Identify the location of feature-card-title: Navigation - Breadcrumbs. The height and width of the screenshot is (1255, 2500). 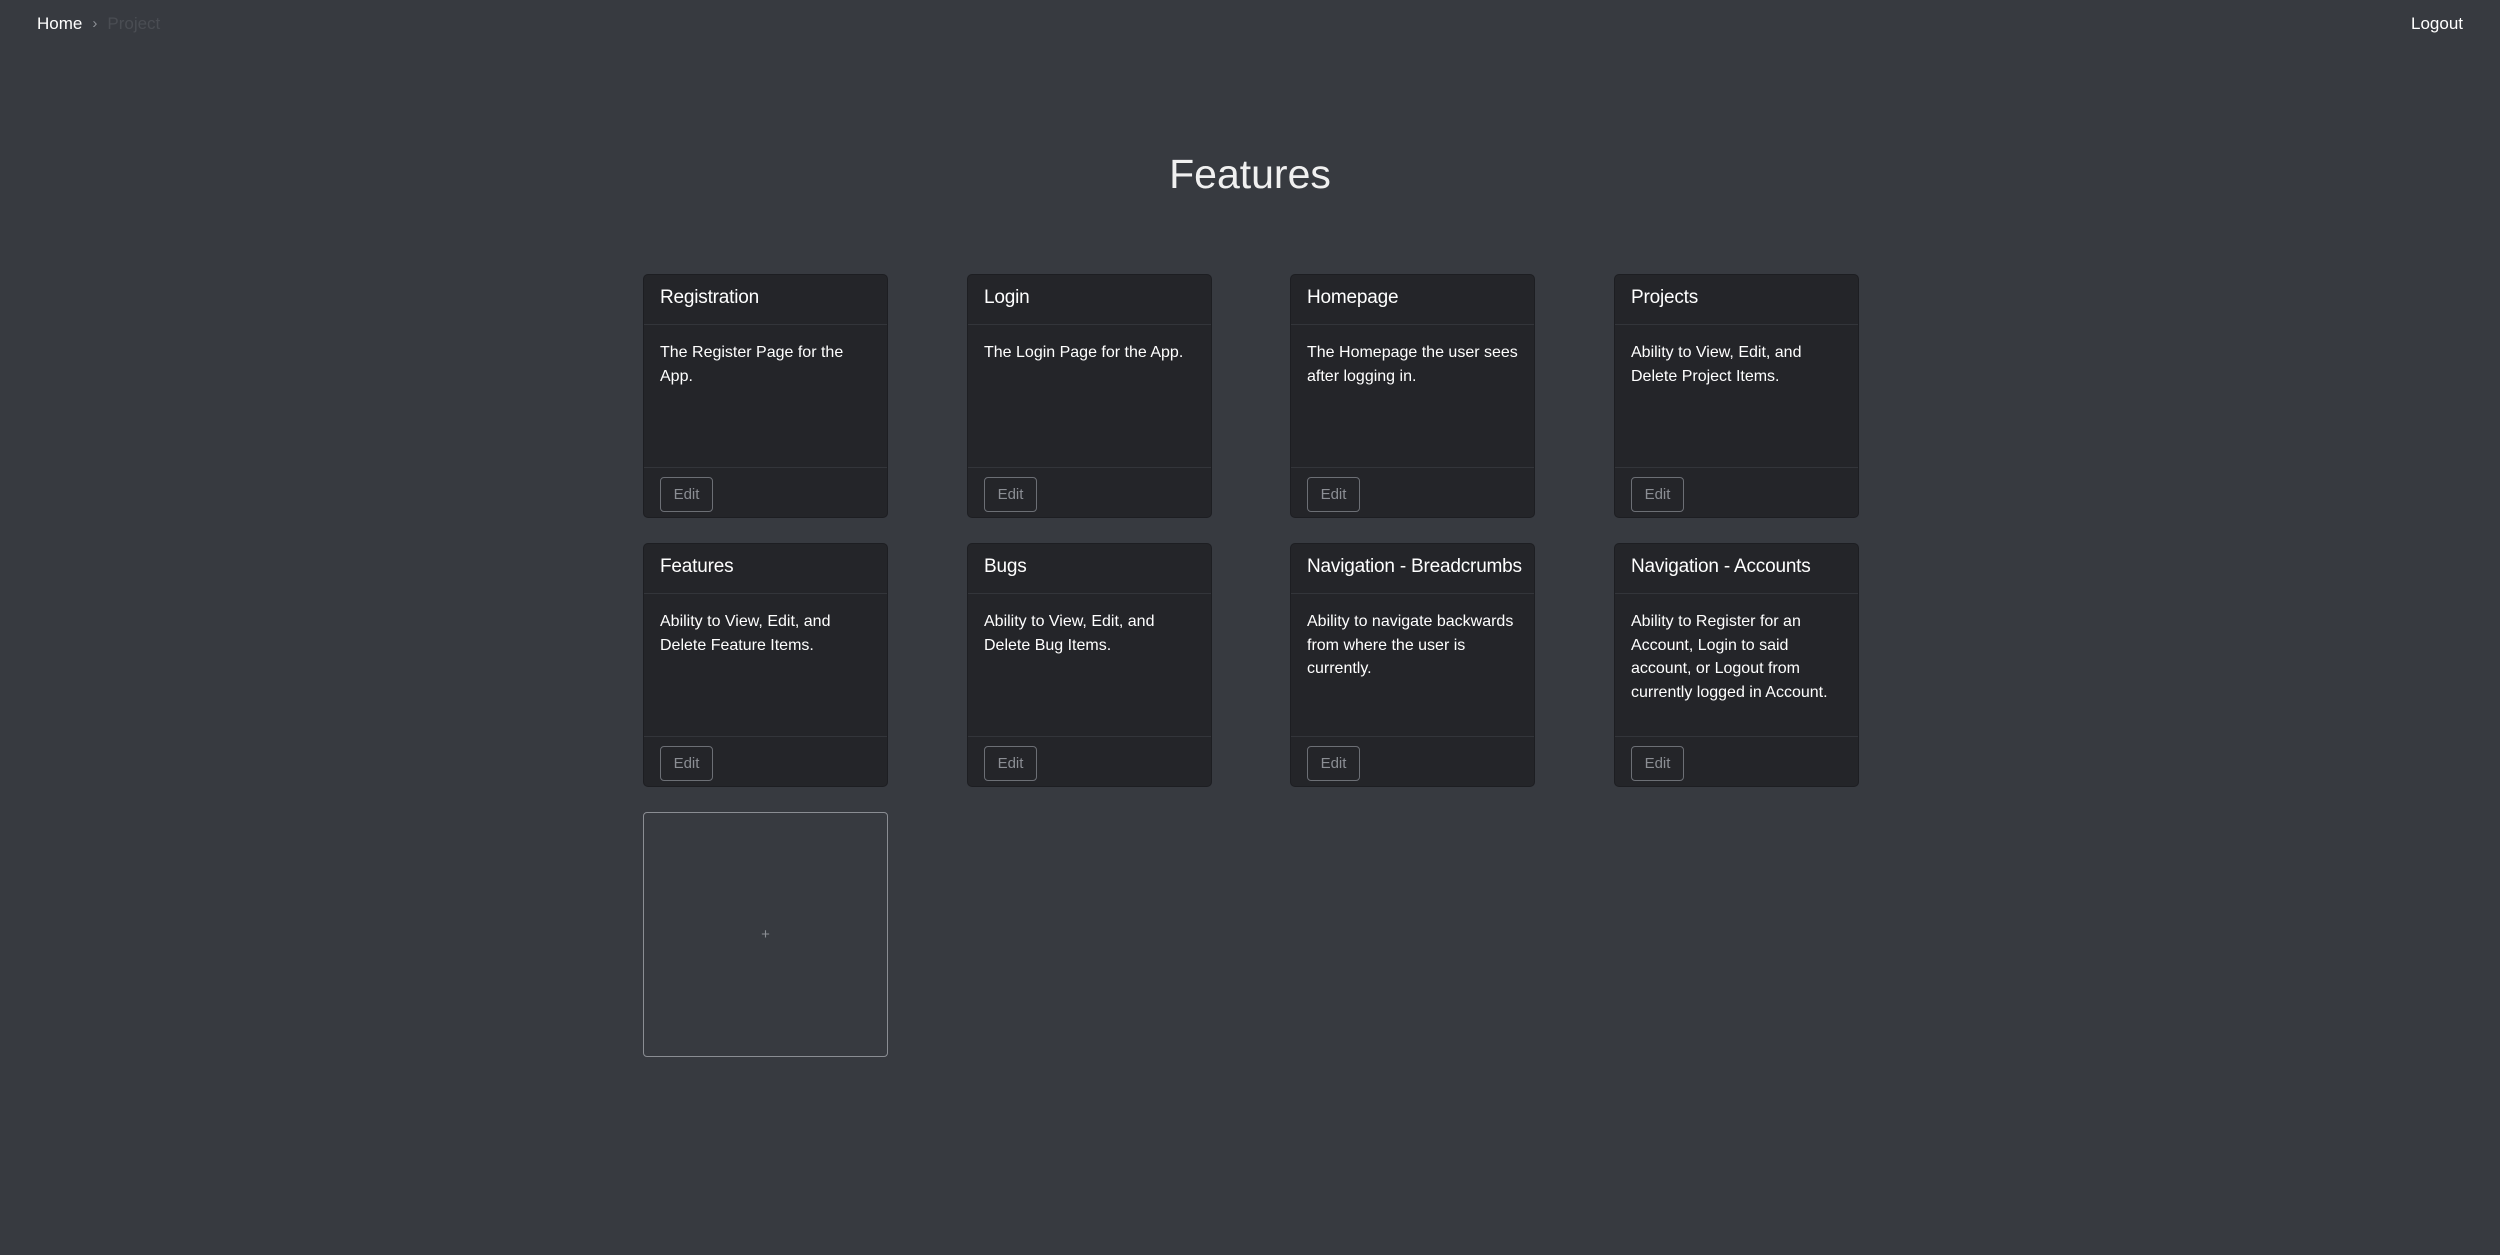
(1412, 569).